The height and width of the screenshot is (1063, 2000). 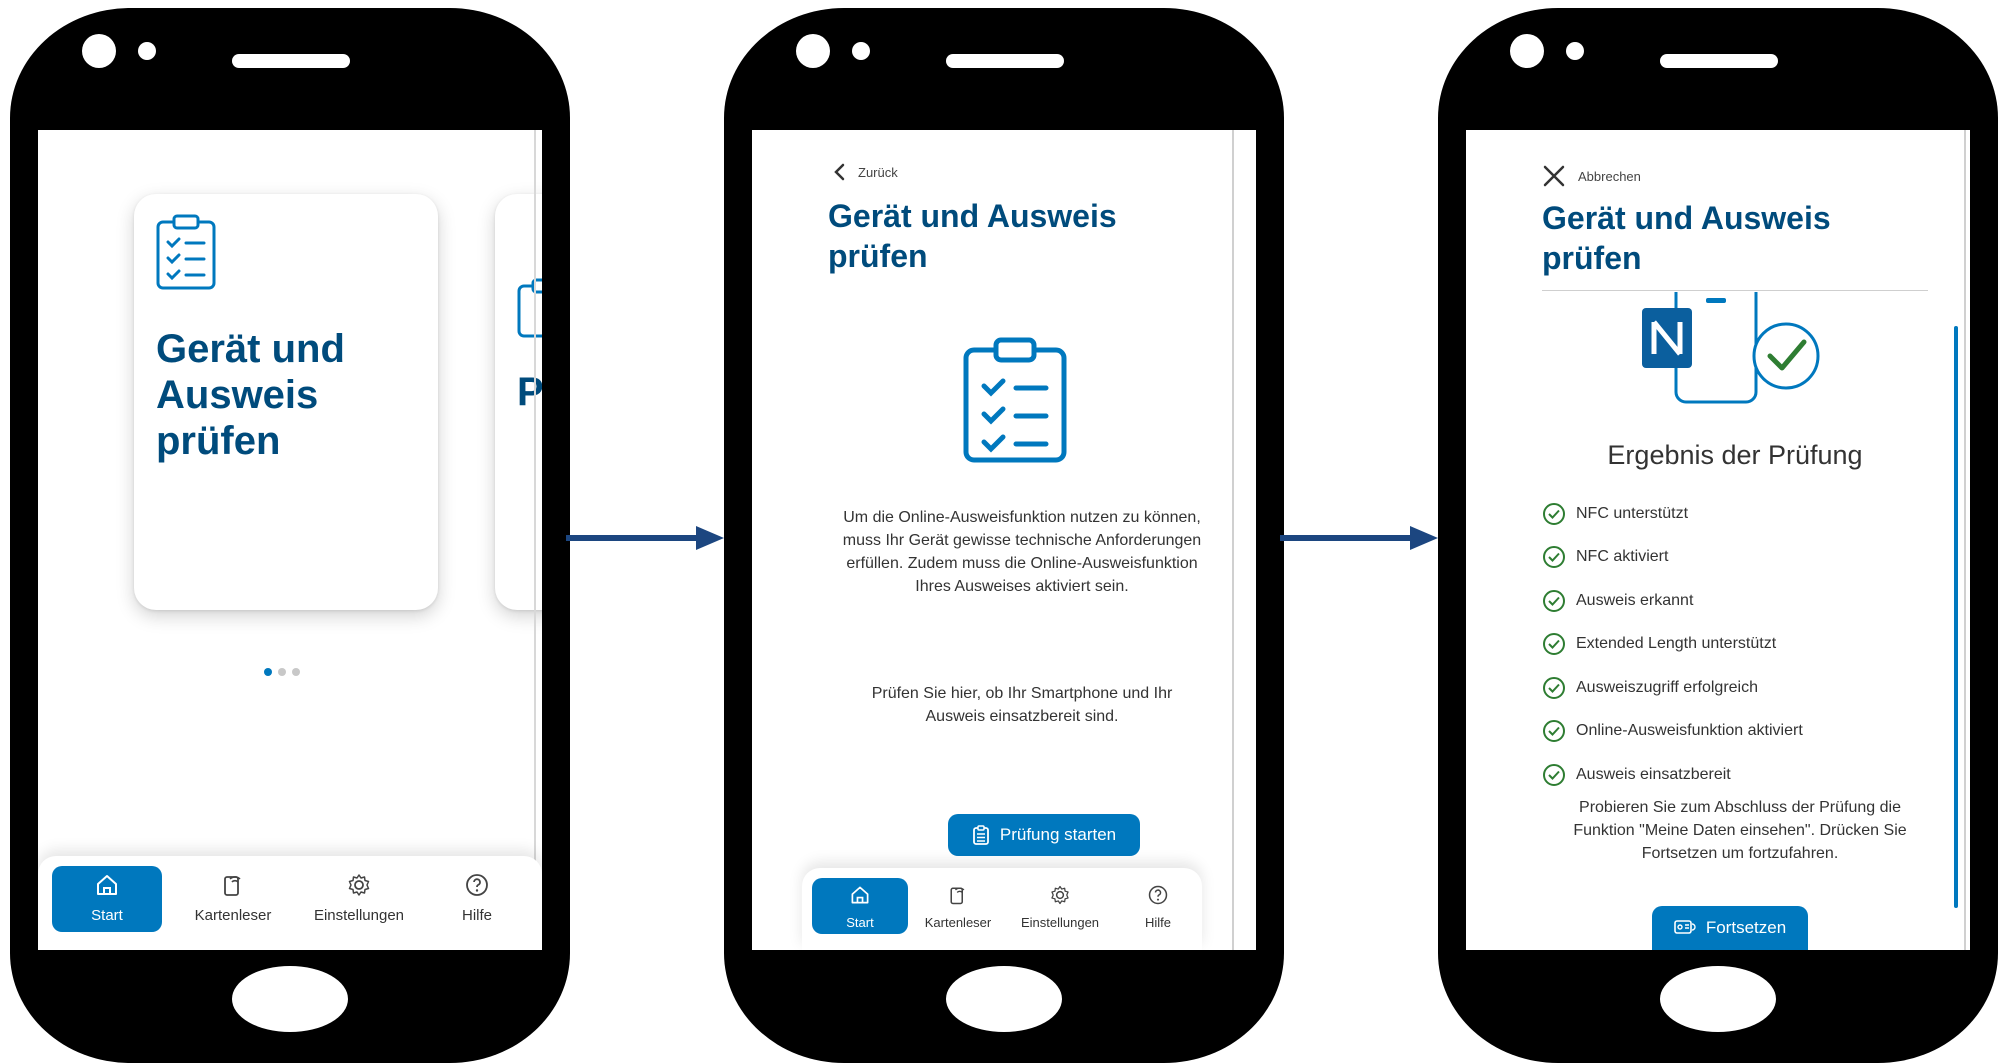 I want to click on check-result-item: Online-Ausweisfunktion aktiviert, so click(x=1672, y=732).